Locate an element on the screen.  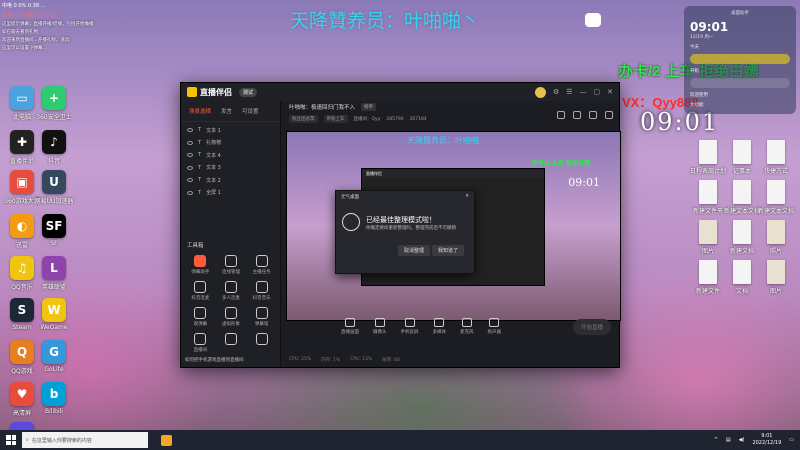
file-icon: 记事本 is located at coordinates (742, 157).